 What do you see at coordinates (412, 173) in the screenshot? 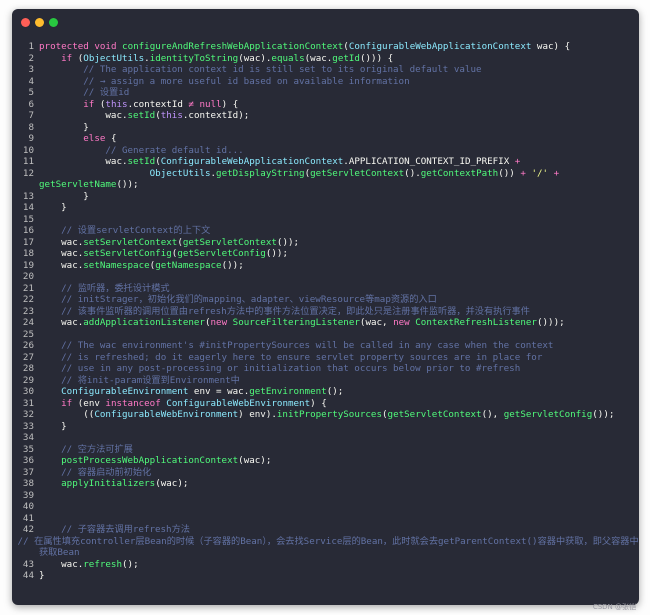
I see `code-token: ().` at bounding box center [412, 173].